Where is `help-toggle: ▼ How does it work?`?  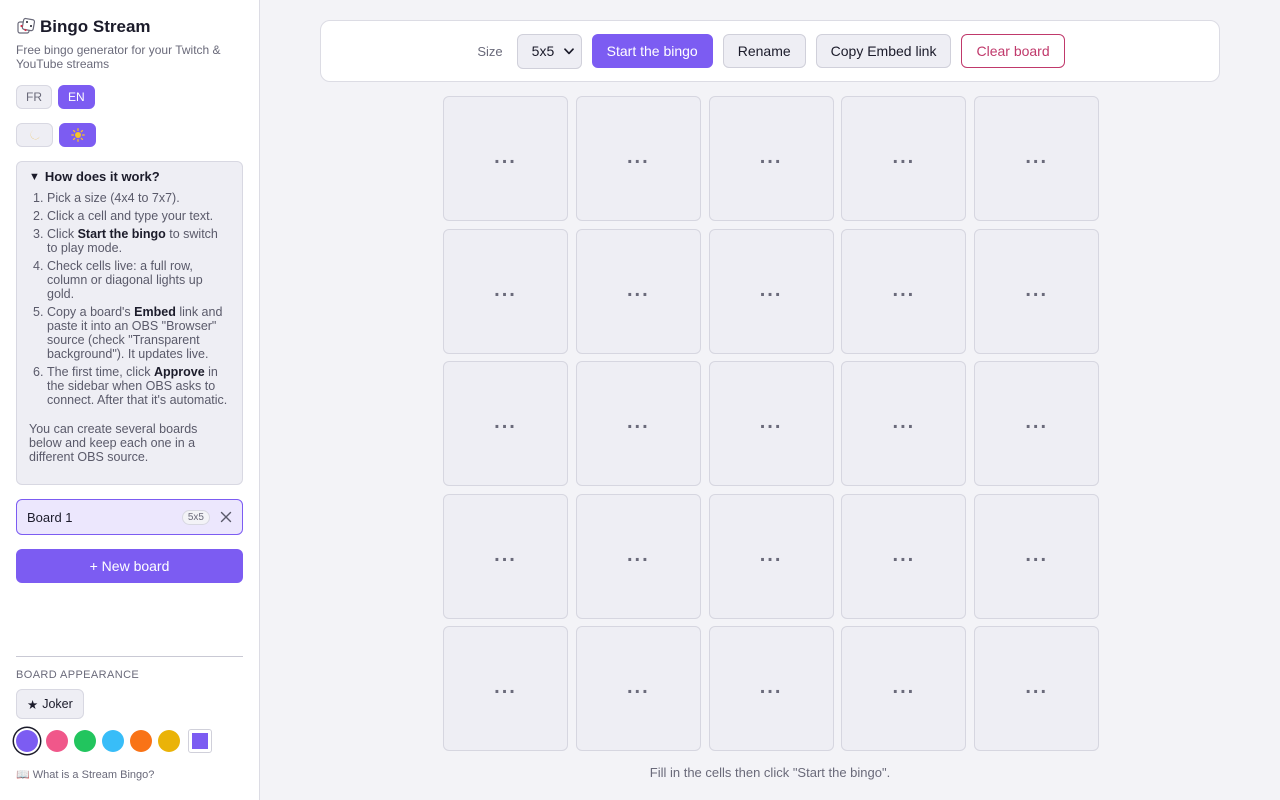
help-toggle: ▼ How does it work? is located at coordinates (129, 177).